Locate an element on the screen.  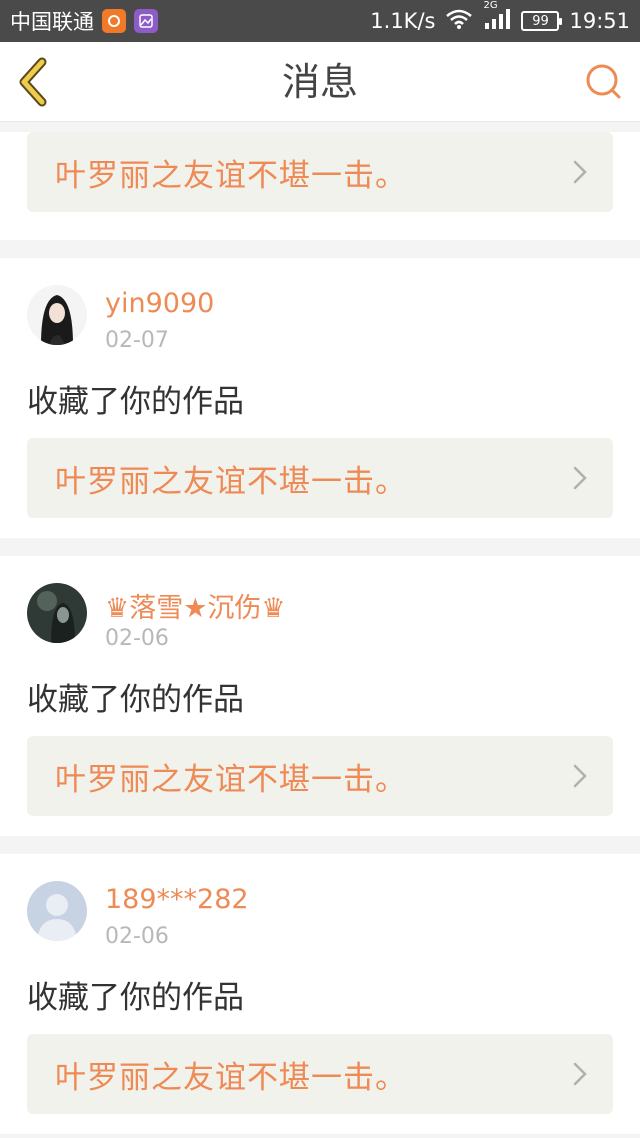
wifi-icon is located at coordinates (459, 21).